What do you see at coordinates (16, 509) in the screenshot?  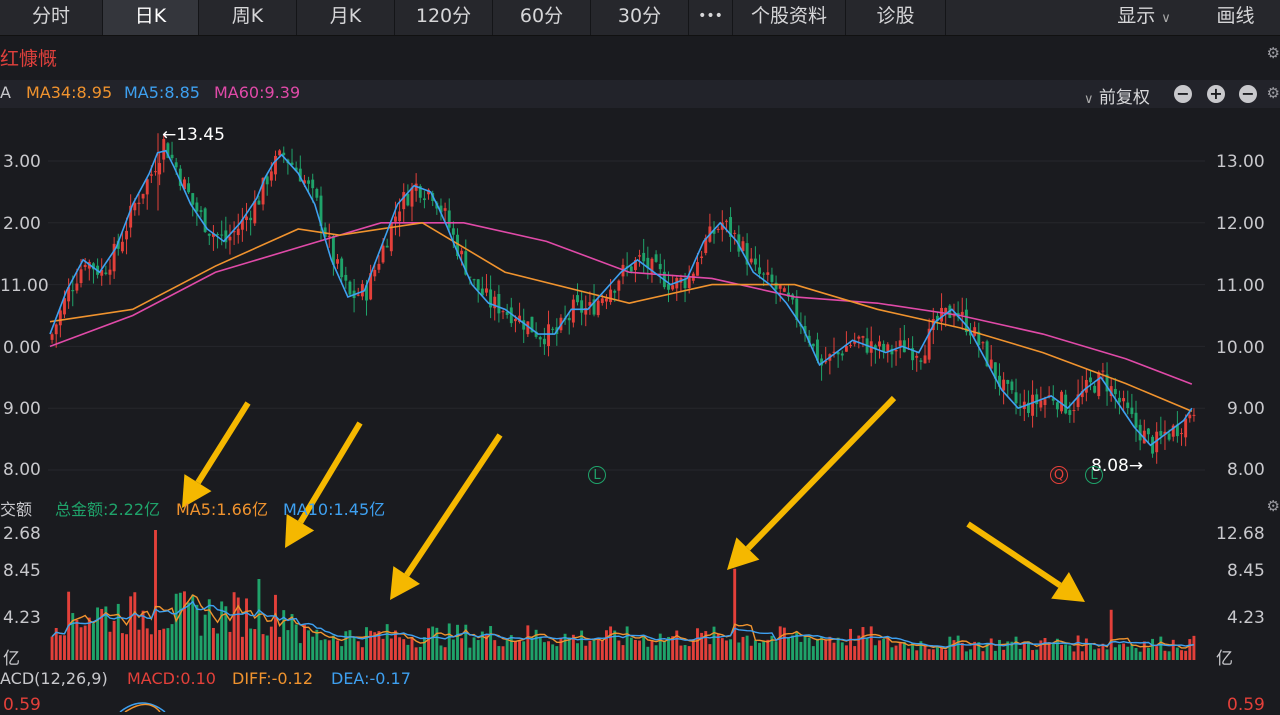 I see `volume-prefix: 交额` at bounding box center [16, 509].